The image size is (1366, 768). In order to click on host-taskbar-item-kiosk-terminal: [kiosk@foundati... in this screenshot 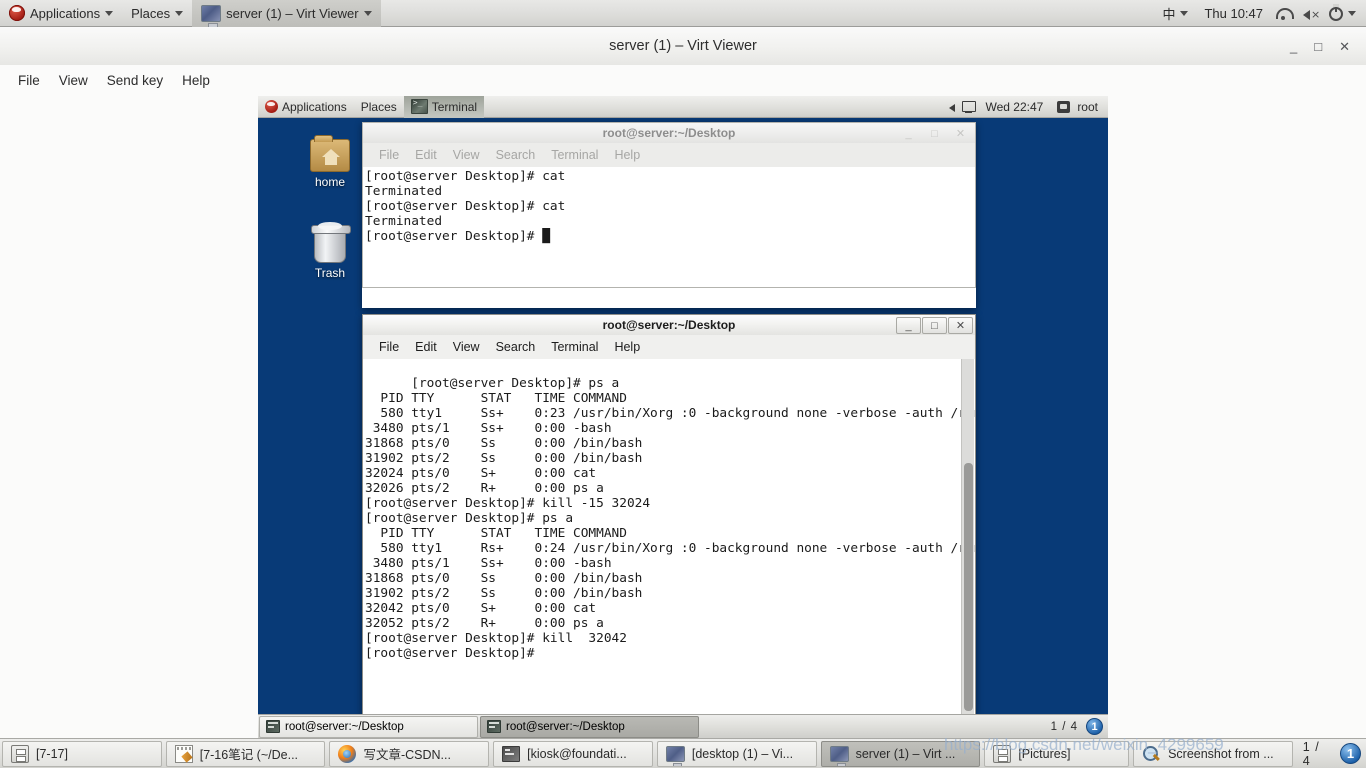, I will do `click(573, 753)`.